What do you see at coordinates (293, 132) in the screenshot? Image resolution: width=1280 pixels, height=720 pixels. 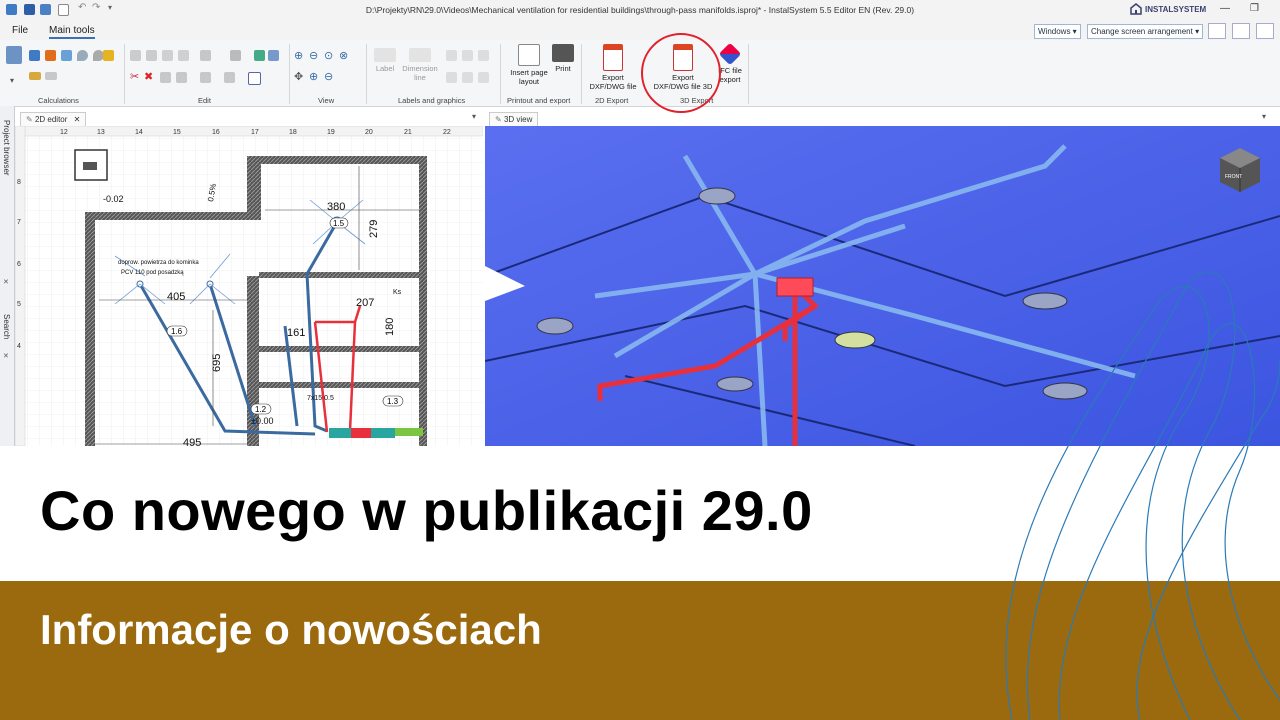 I see `ruler-label: 18` at bounding box center [293, 132].